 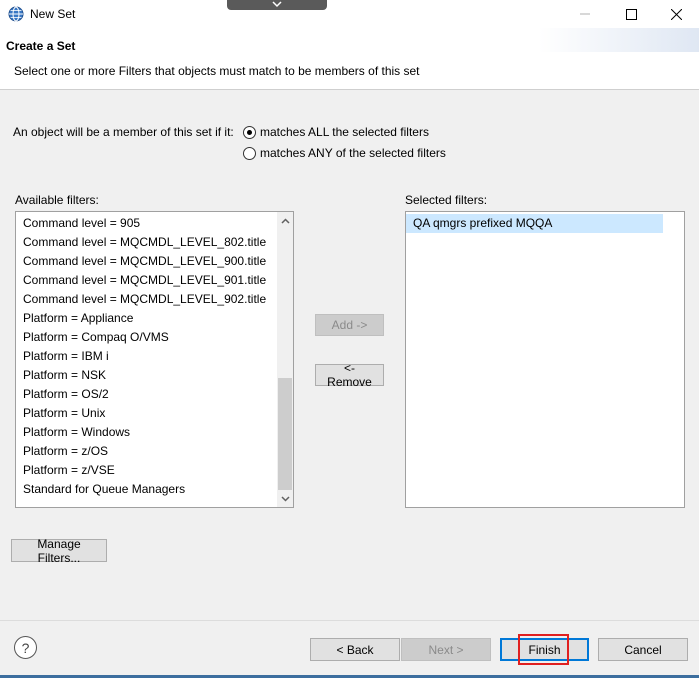 What do you see at coordinates (154, 489) in the screenshot?
I see `list-item: Standard for Queue Managers` at bounding box center [154, 489].